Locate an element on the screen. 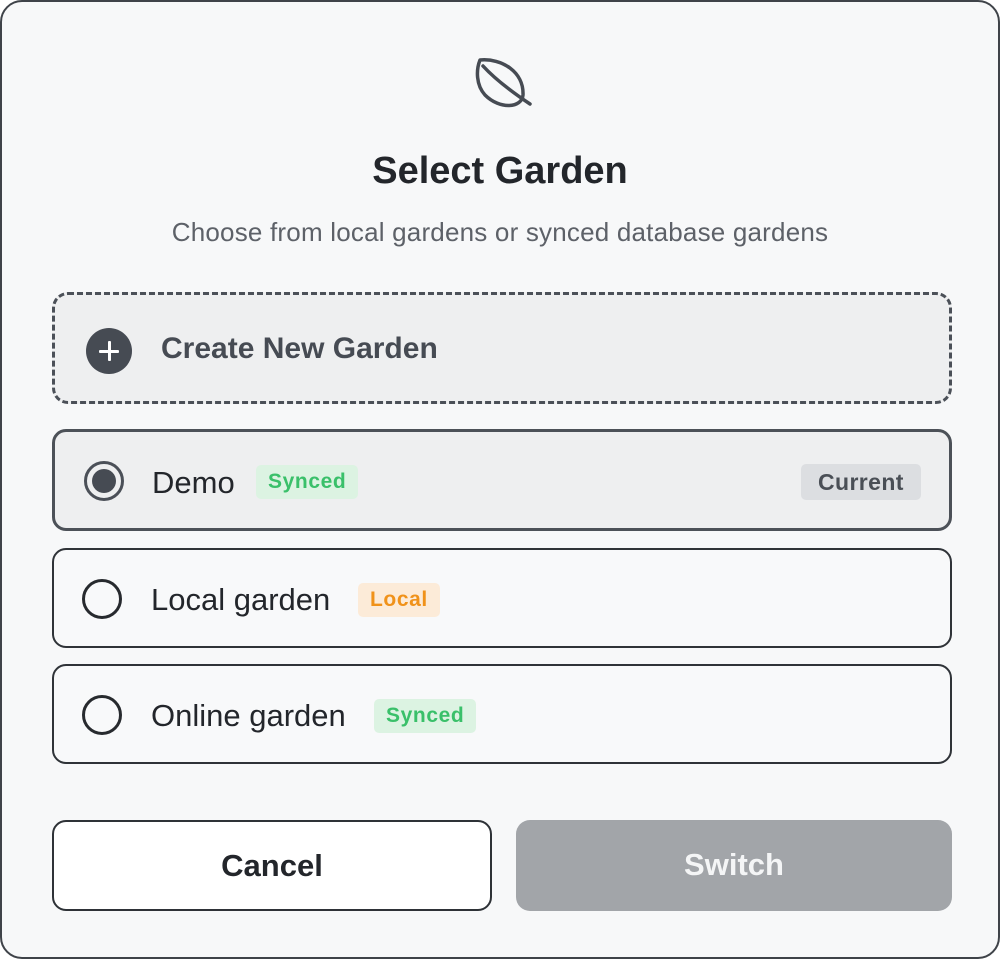 This screenshot has width=1000, height=959. create-new-garden-button: Create New Garden is located at coordinates (502, 348).